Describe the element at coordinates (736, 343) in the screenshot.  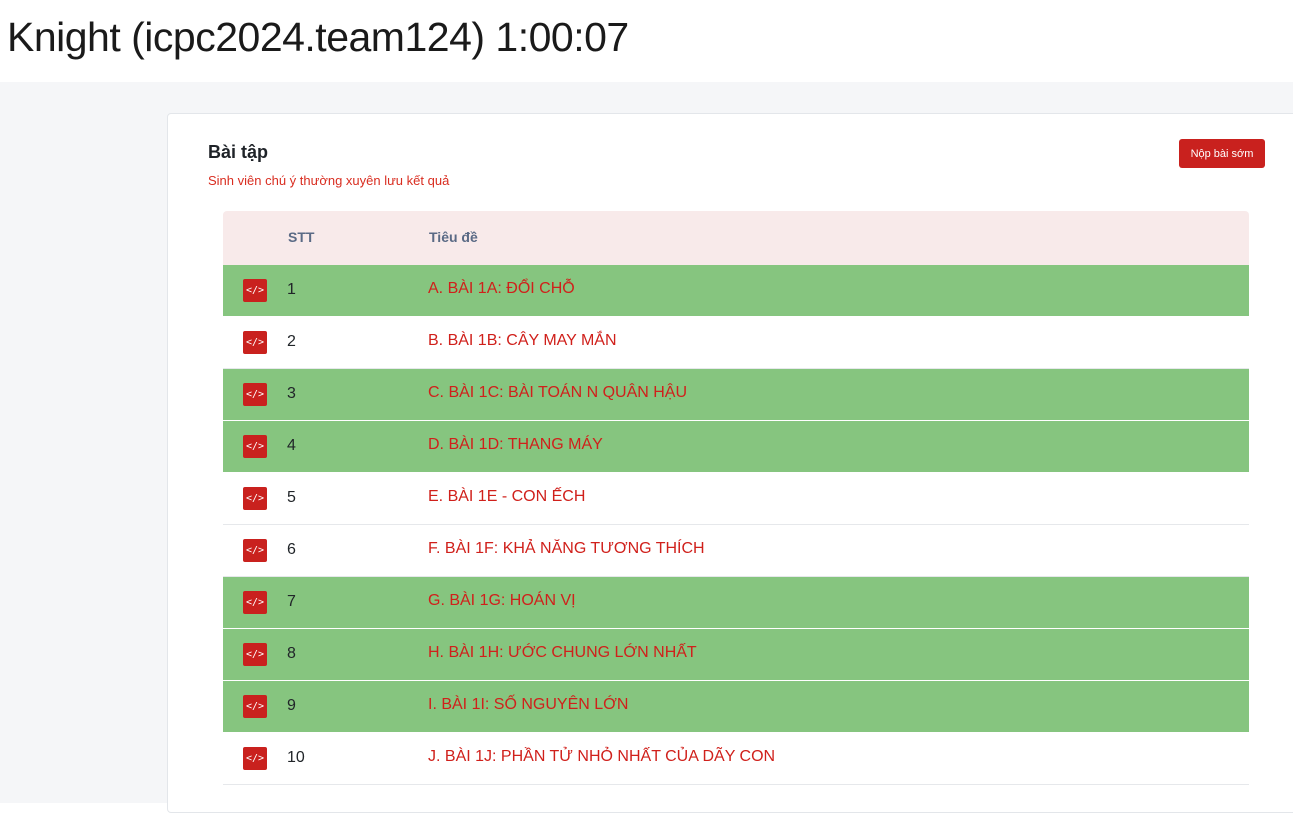
I see `table-row: </> 2 B. BÀI 1B: CÂY MAY MẮN` at that location.